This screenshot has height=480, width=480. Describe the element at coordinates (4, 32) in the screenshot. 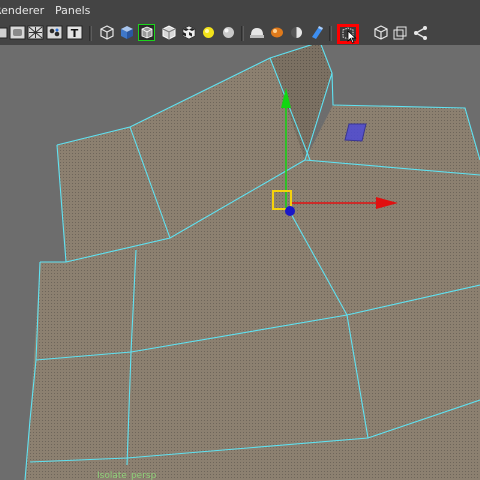

I see `camera-icon` at that location.